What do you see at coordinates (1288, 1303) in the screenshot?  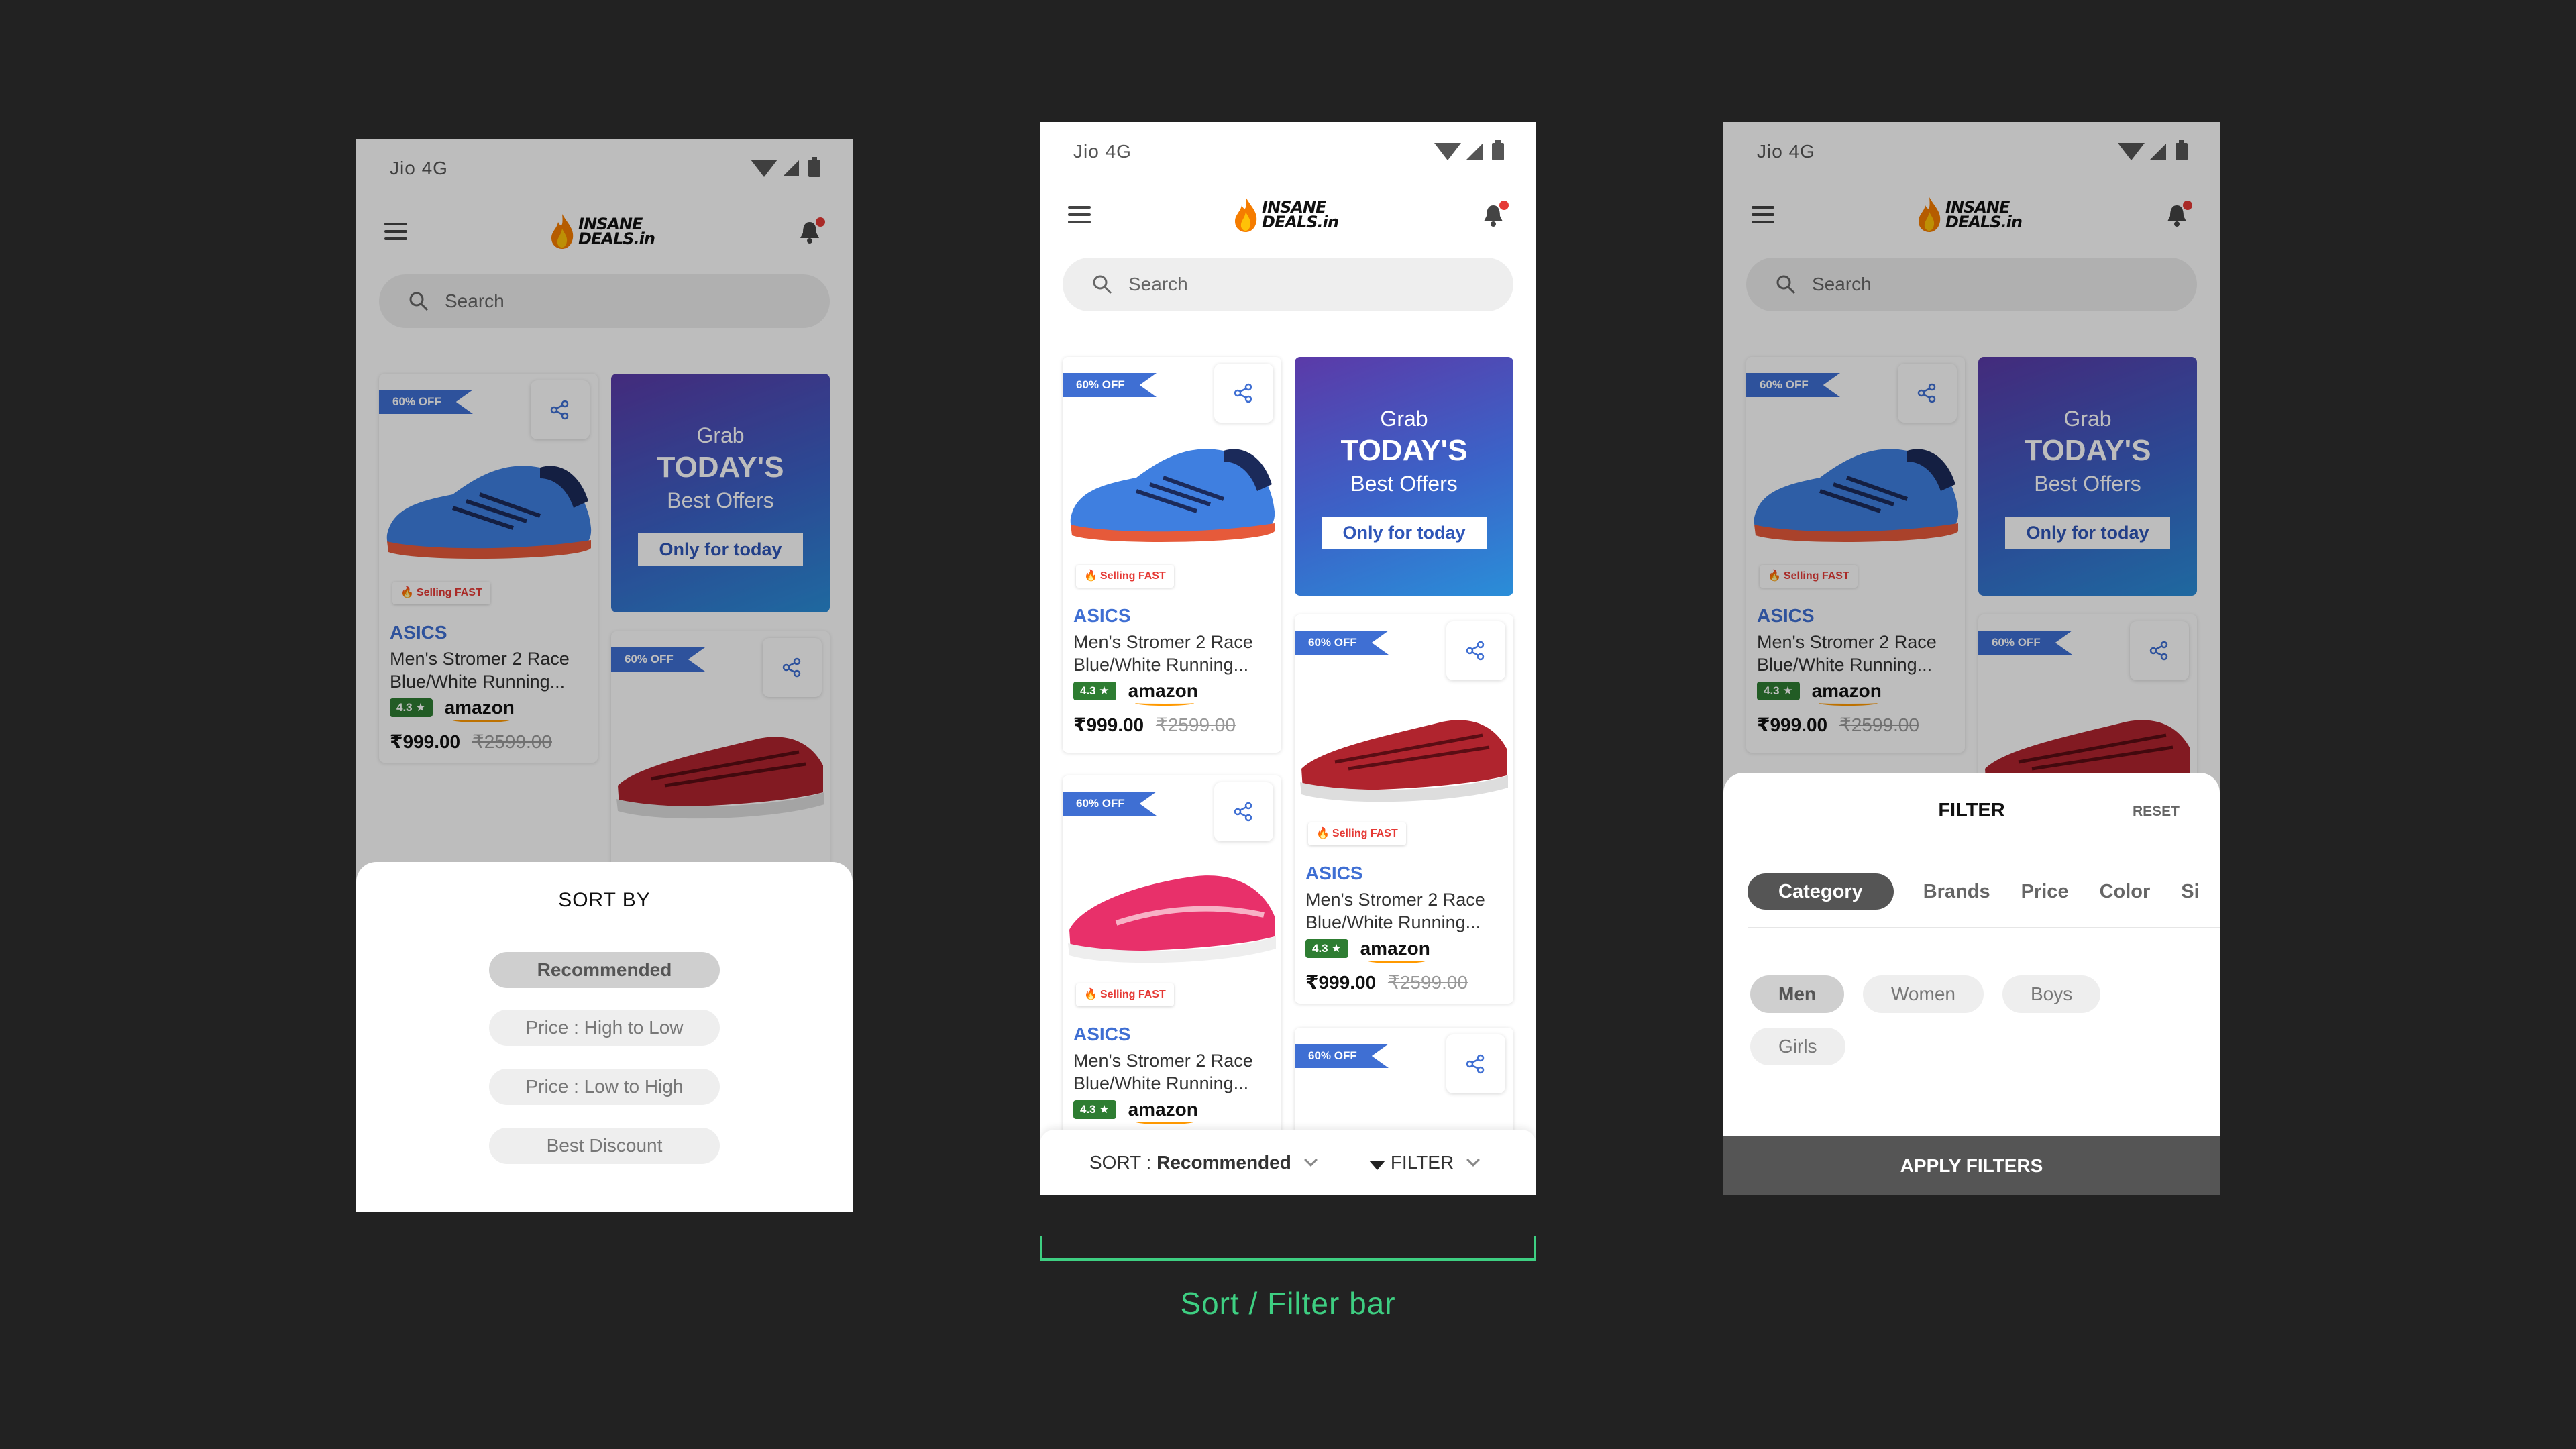 I see `caption-label: Sort / Filter bar` at bounding box center [1288, 1303].